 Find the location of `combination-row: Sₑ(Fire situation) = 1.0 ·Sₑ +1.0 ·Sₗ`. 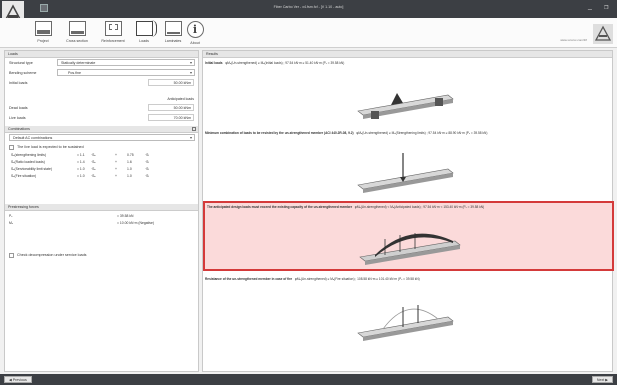

combination-row: Sₑ(Fire situation) = 1.0 ·Sₑ +1.0 ·Sₗ is located at coordinates (101, 176).